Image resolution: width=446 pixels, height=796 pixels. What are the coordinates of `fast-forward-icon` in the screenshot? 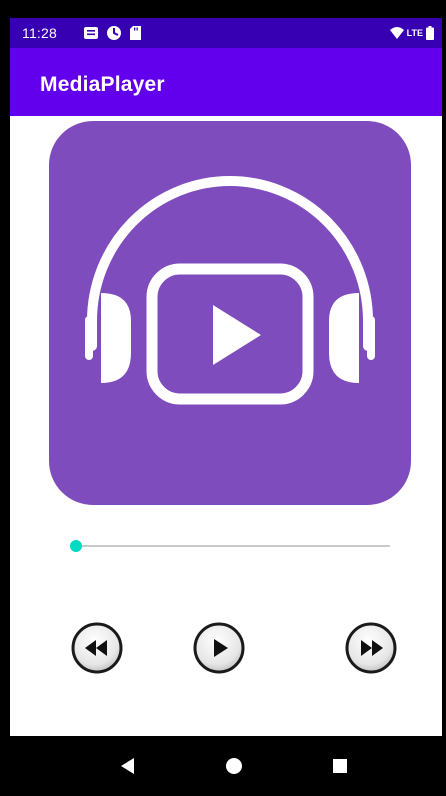 It's located at (371, 648).